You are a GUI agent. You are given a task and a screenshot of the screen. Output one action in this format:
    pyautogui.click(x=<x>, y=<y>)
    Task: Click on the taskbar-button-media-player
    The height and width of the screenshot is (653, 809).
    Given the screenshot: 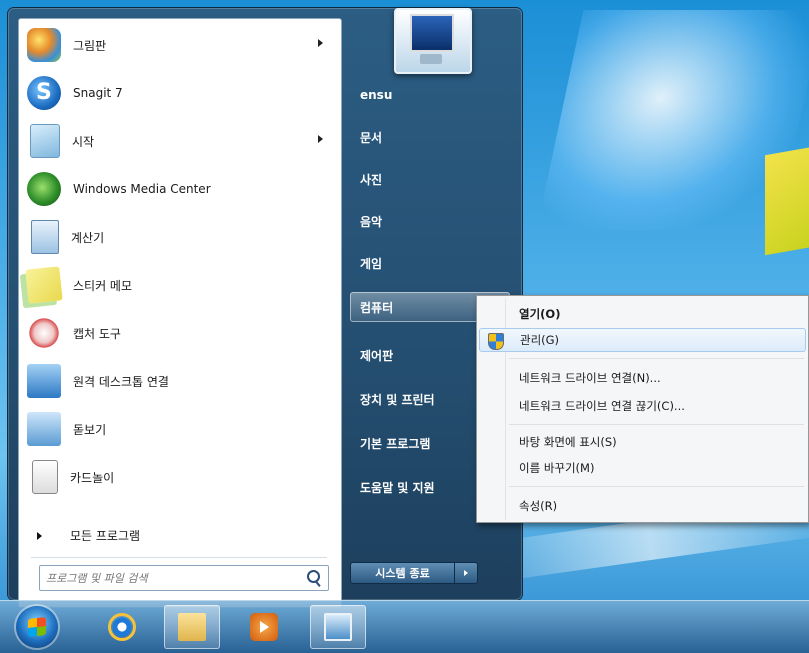 What is the action you would take?
    pyautogui.click(x=264, y=627)
    